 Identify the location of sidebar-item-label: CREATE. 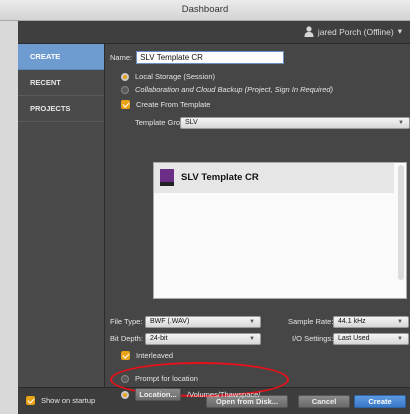
(45, 56).